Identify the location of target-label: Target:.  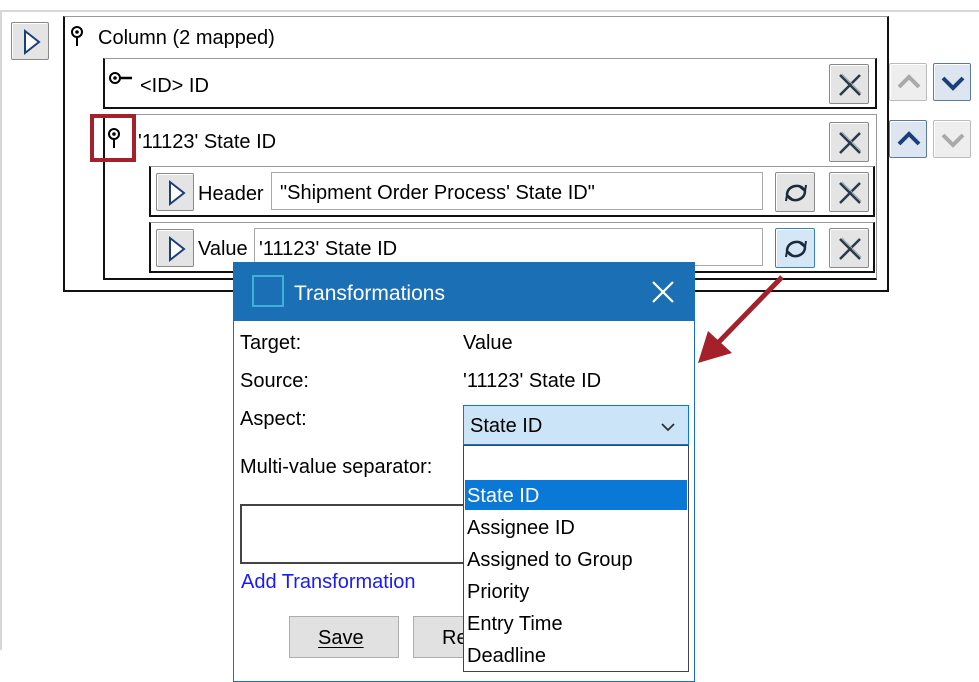
(271, 343).